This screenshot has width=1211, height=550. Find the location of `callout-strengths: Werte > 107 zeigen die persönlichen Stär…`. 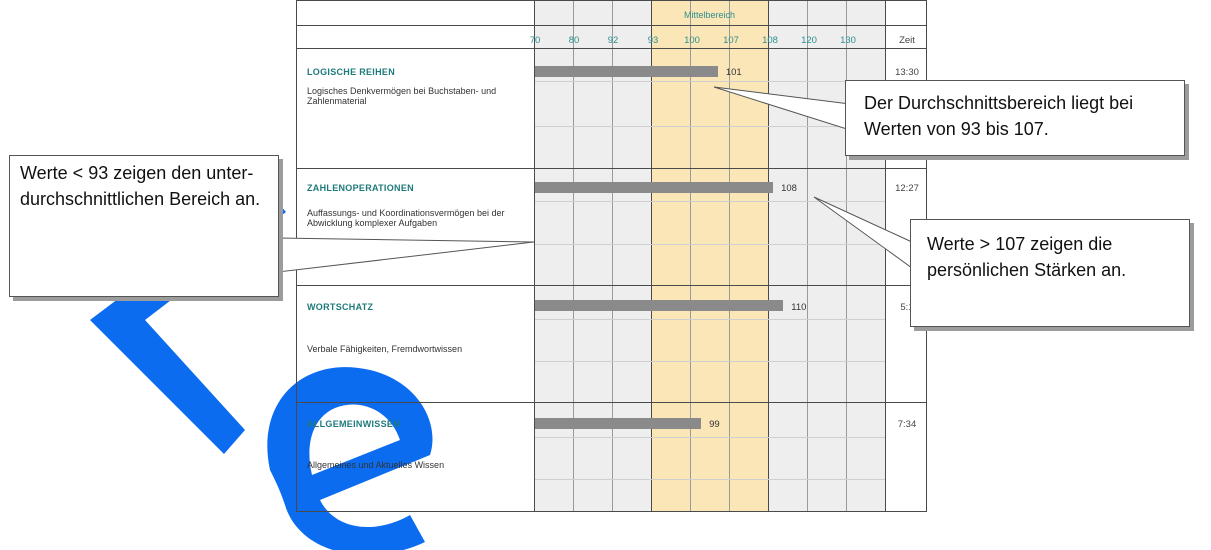

callout-strengths: Werte > 107 zeigen die persönlichen Stär… is located at coordinates (1050, 273).